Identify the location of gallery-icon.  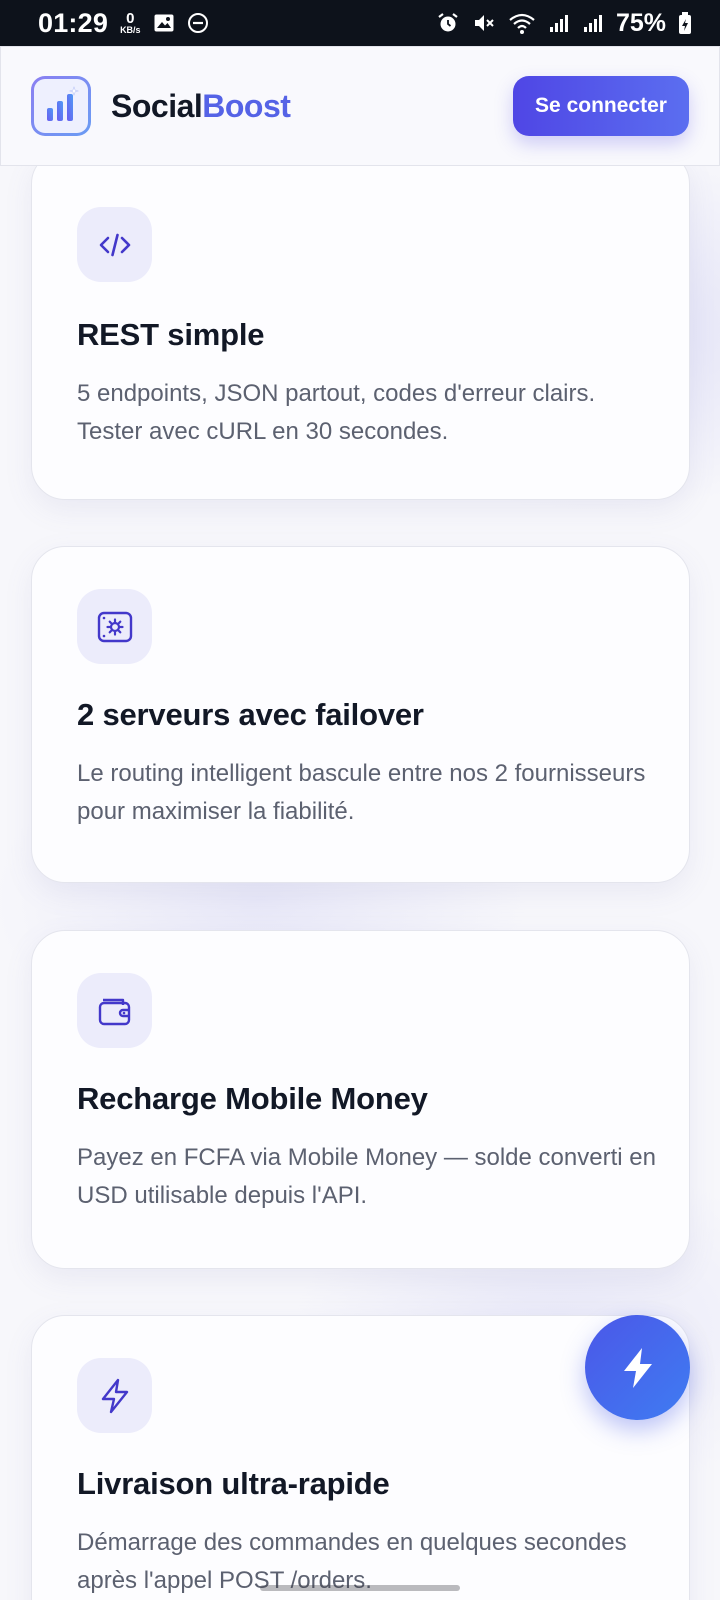
(164, 23).